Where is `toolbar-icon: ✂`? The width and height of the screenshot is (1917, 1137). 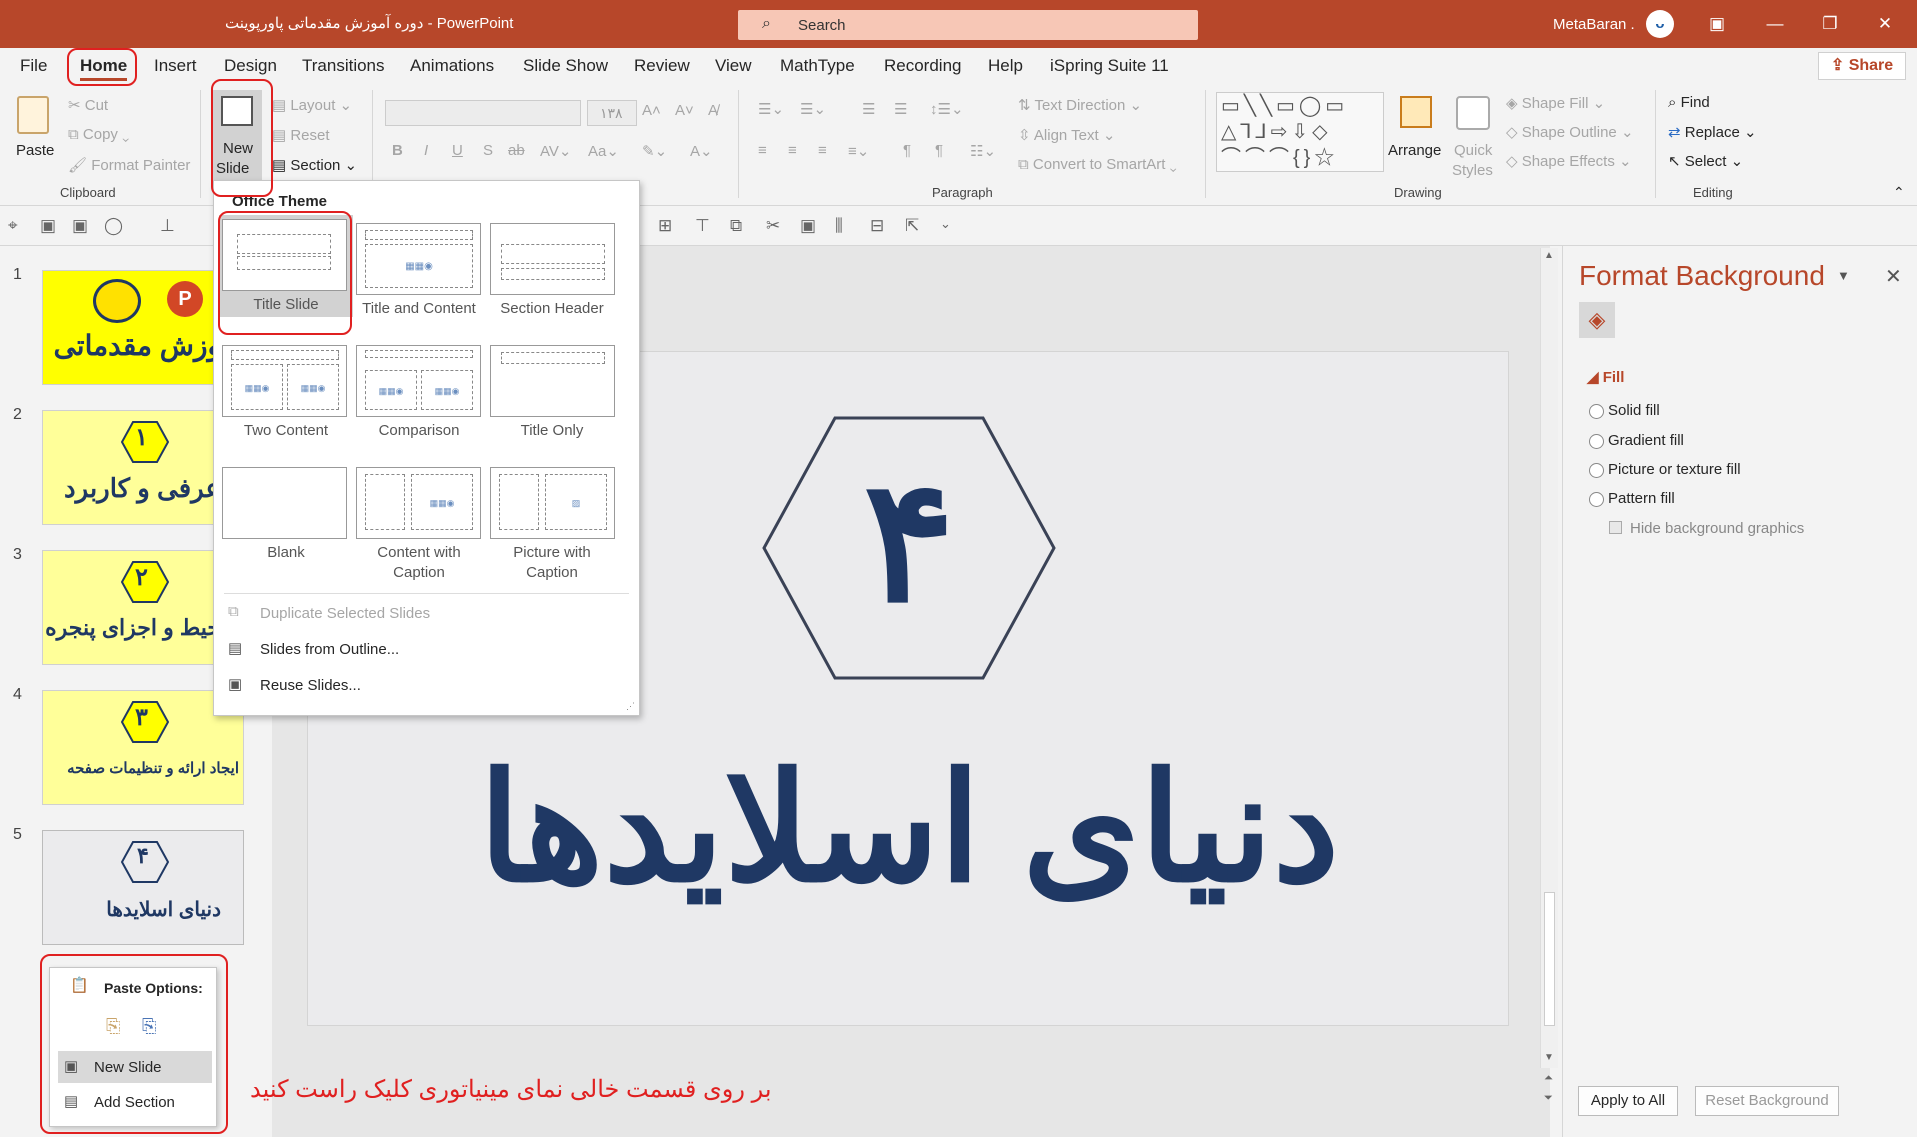 toolbar-icon: ✂ is located at coordinates (773, 226).